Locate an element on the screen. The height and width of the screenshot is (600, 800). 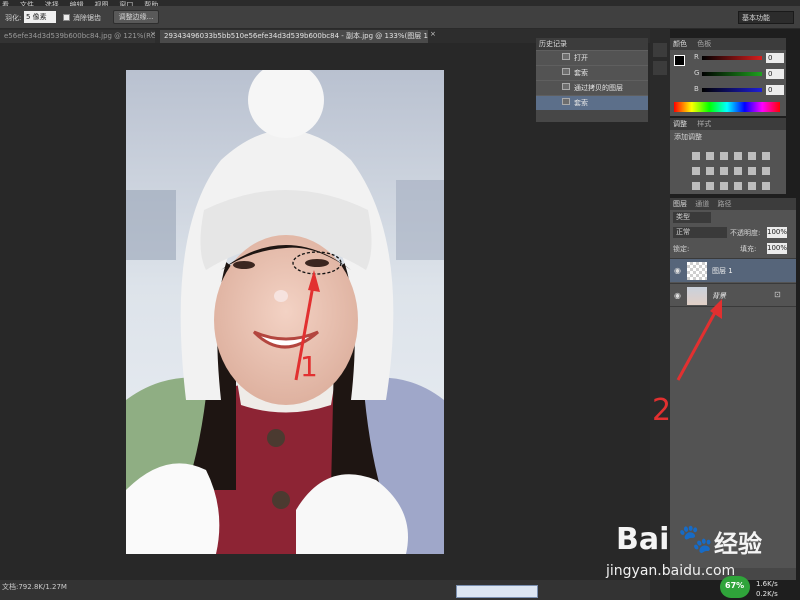
history-dock-icon is located at coordinates (660, 50).